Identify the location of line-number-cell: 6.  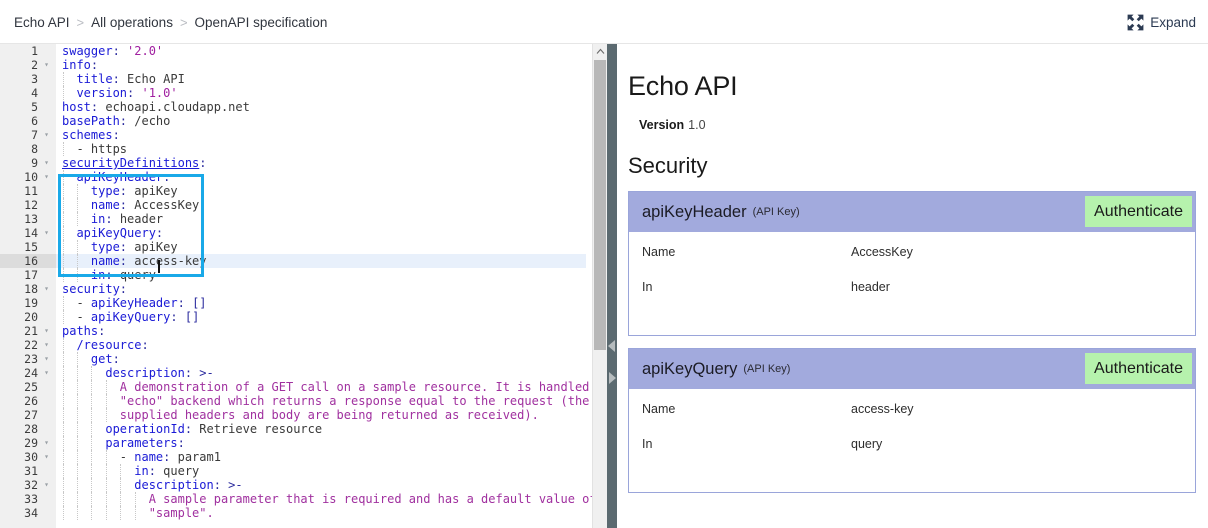
(28, 121).